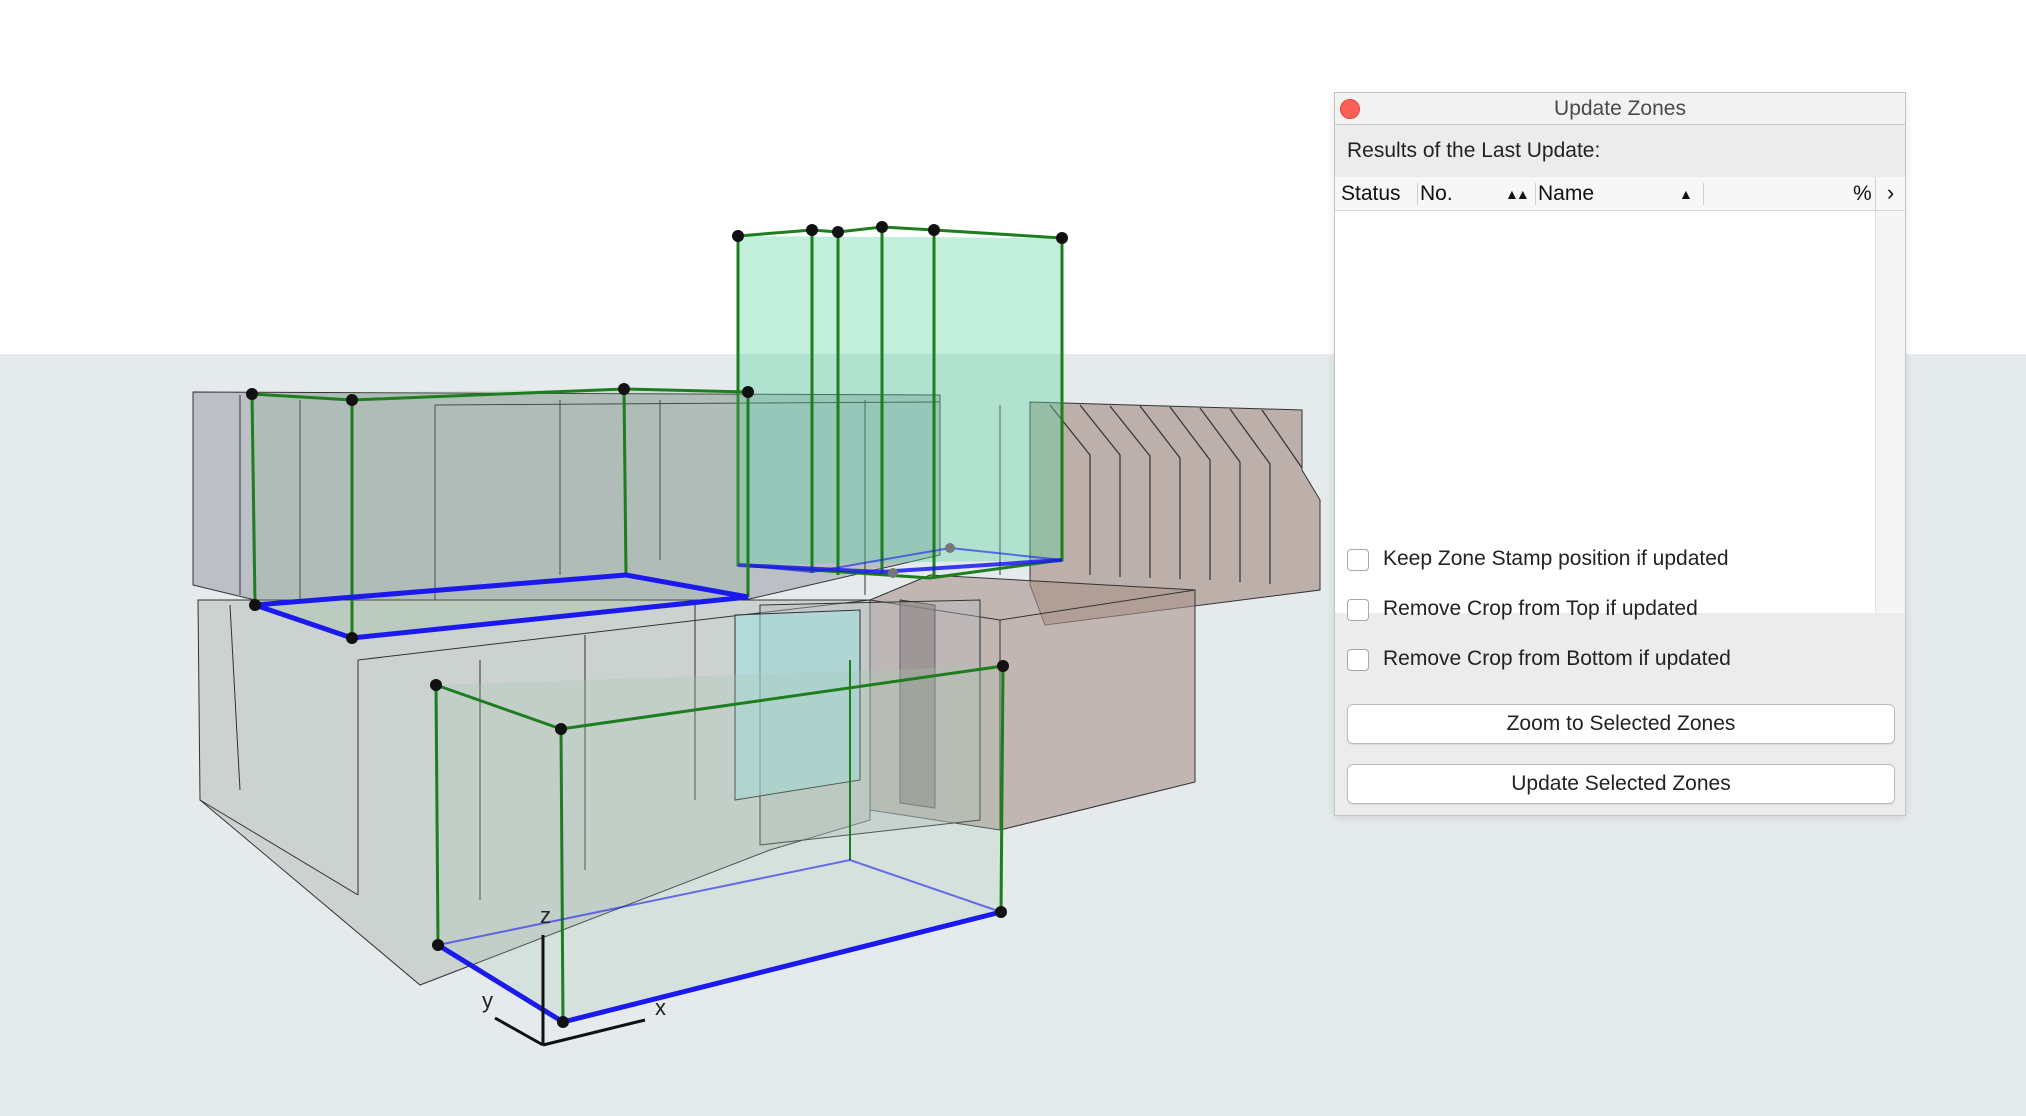 The image size is (2026, 1116). Describe the element at coordinates (1474, 150) in the screenshot. I see `results-label: Results of the Last Update:` at that location.